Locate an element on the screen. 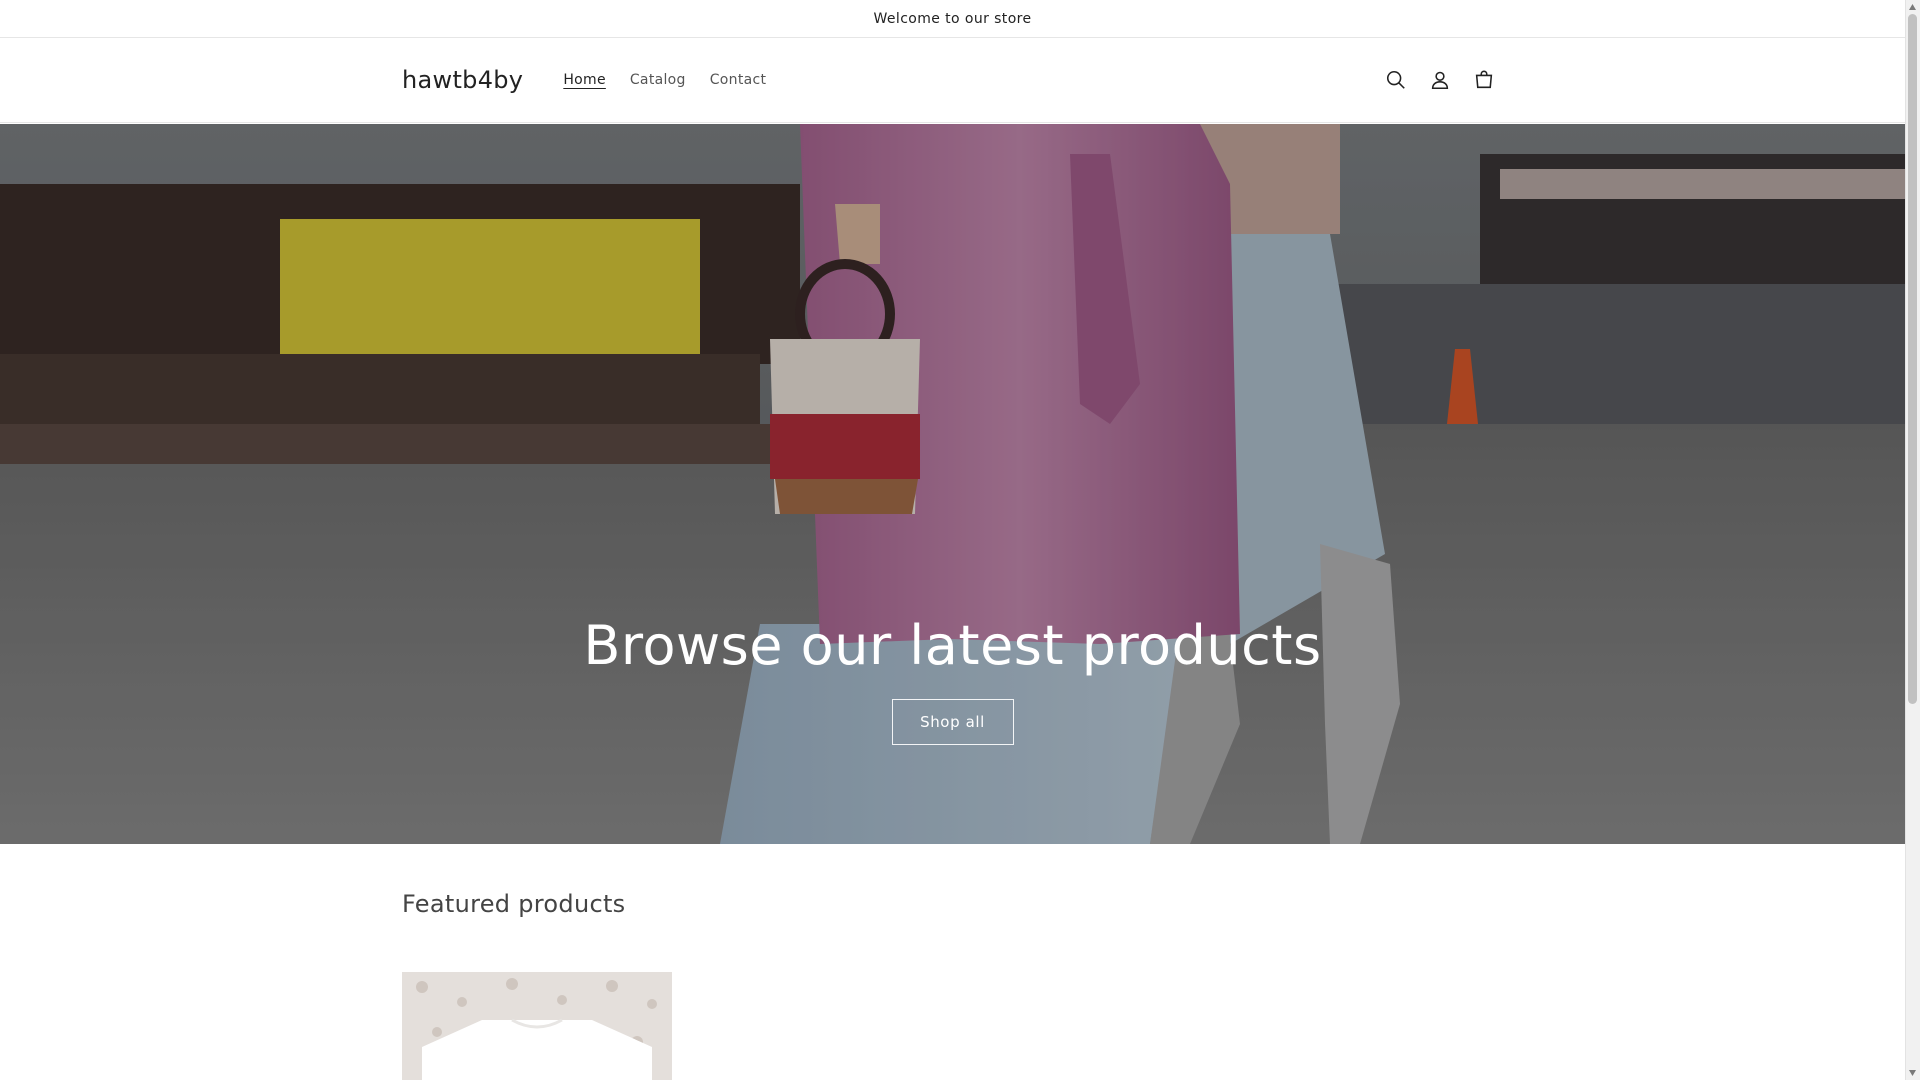 The image size is (1920, 1080). search-icon is located at coordinates (1395, 79).